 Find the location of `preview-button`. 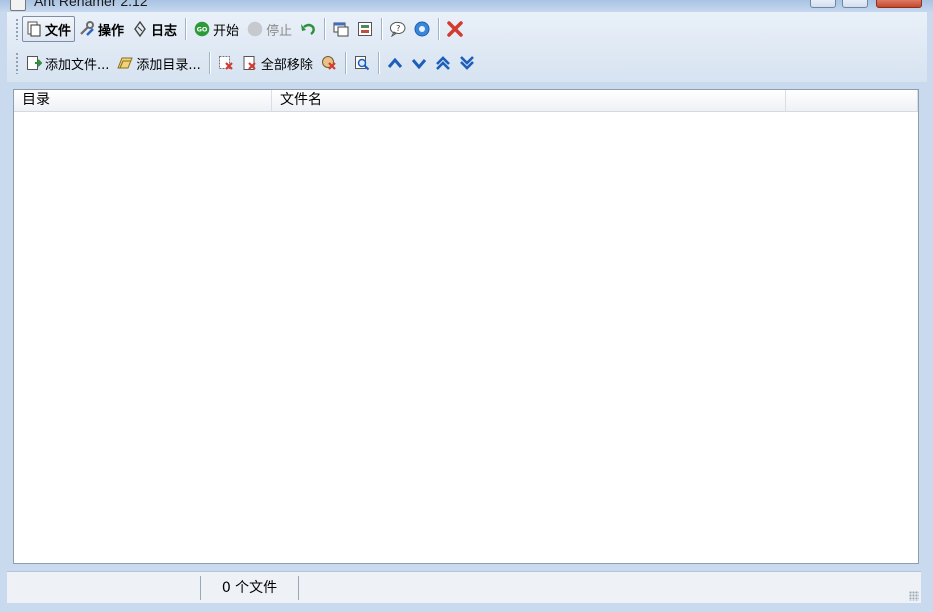

preview-button is located at coordinates (362, 63).